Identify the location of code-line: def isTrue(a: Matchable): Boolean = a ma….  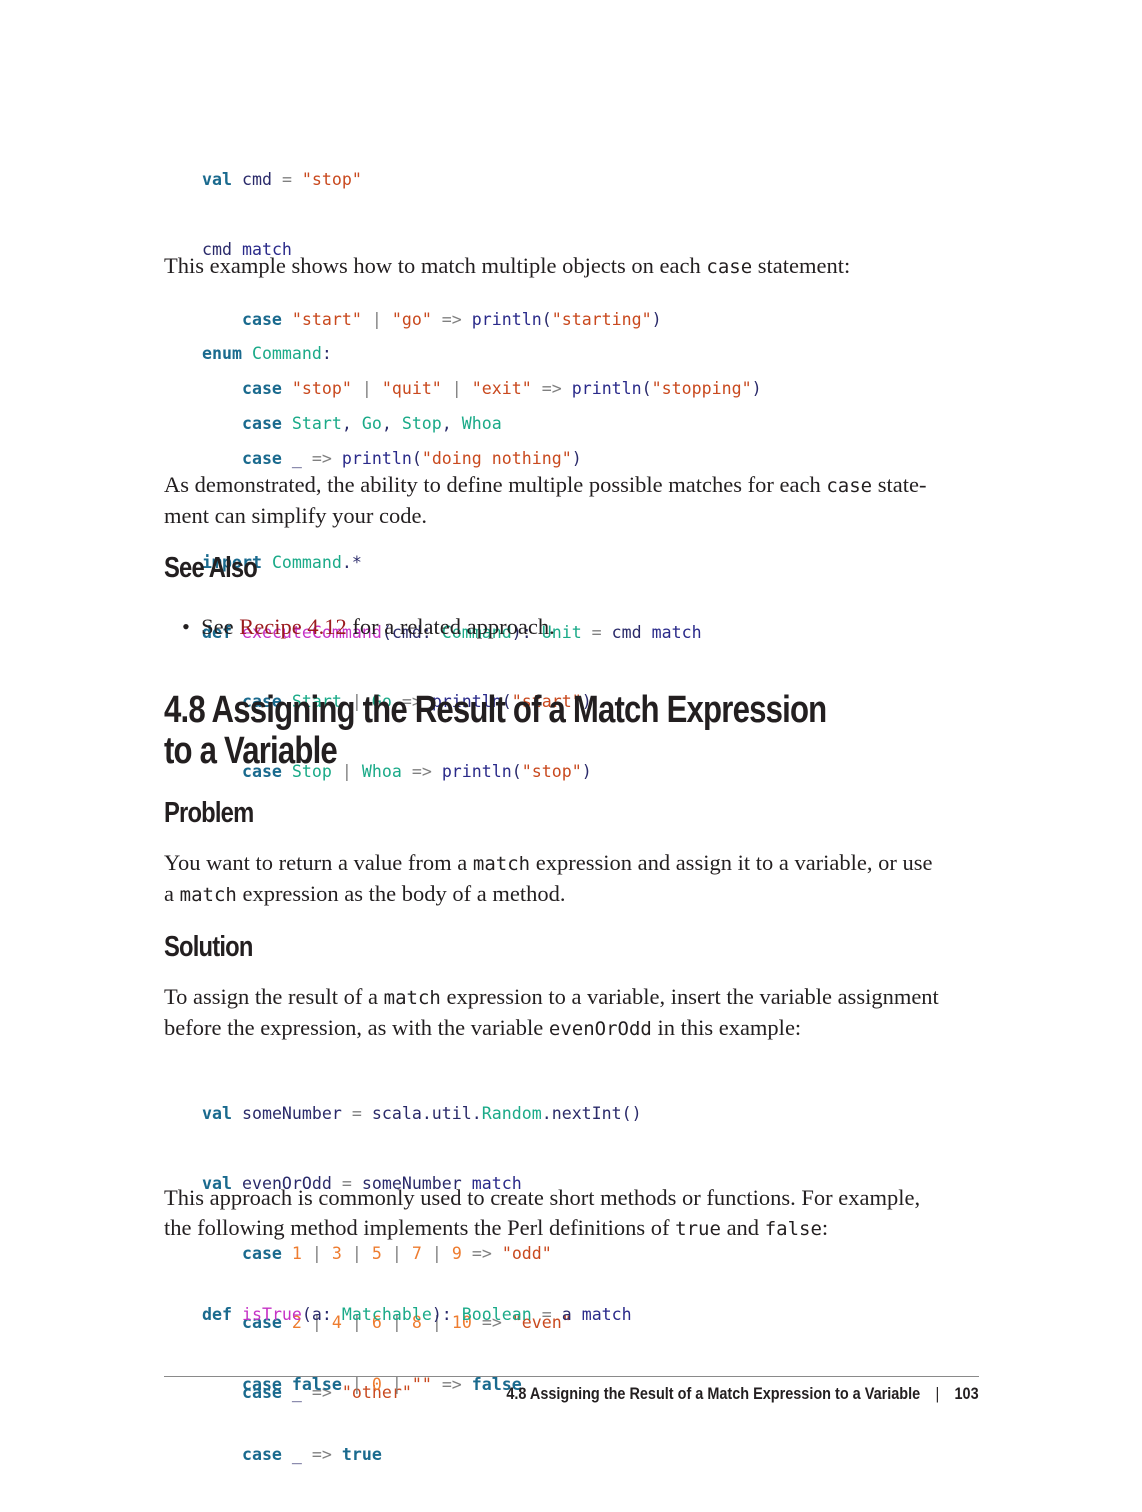
(417, 1314).